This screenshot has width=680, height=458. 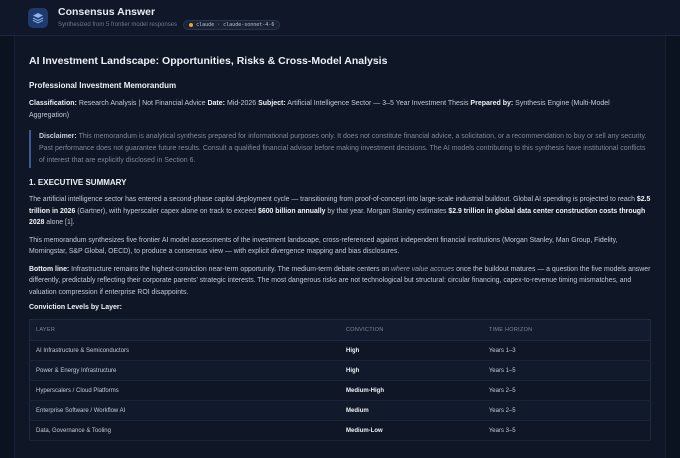 I want to click on time-horizon-cell: Years 1–3, so click(x=566, y=350).